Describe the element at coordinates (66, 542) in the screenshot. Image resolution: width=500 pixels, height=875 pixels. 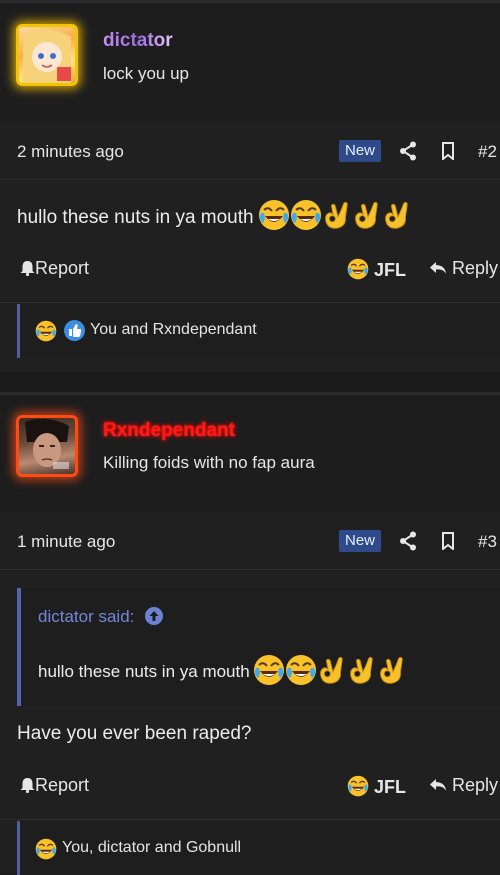
I see `post-3-time: 1 minute ago` at that location.